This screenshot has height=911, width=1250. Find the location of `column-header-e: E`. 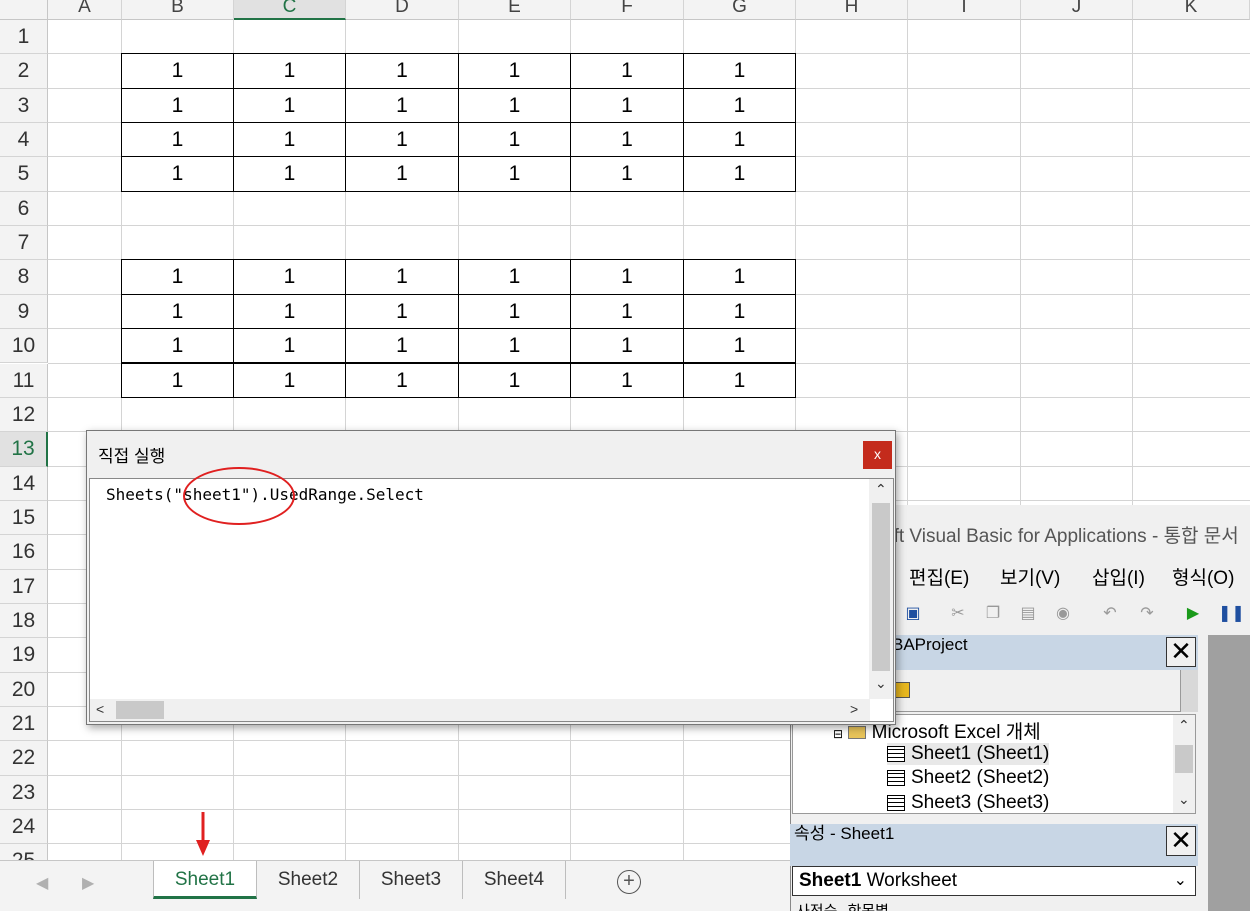

column-header-e: E is located at coordinates (515, 10).